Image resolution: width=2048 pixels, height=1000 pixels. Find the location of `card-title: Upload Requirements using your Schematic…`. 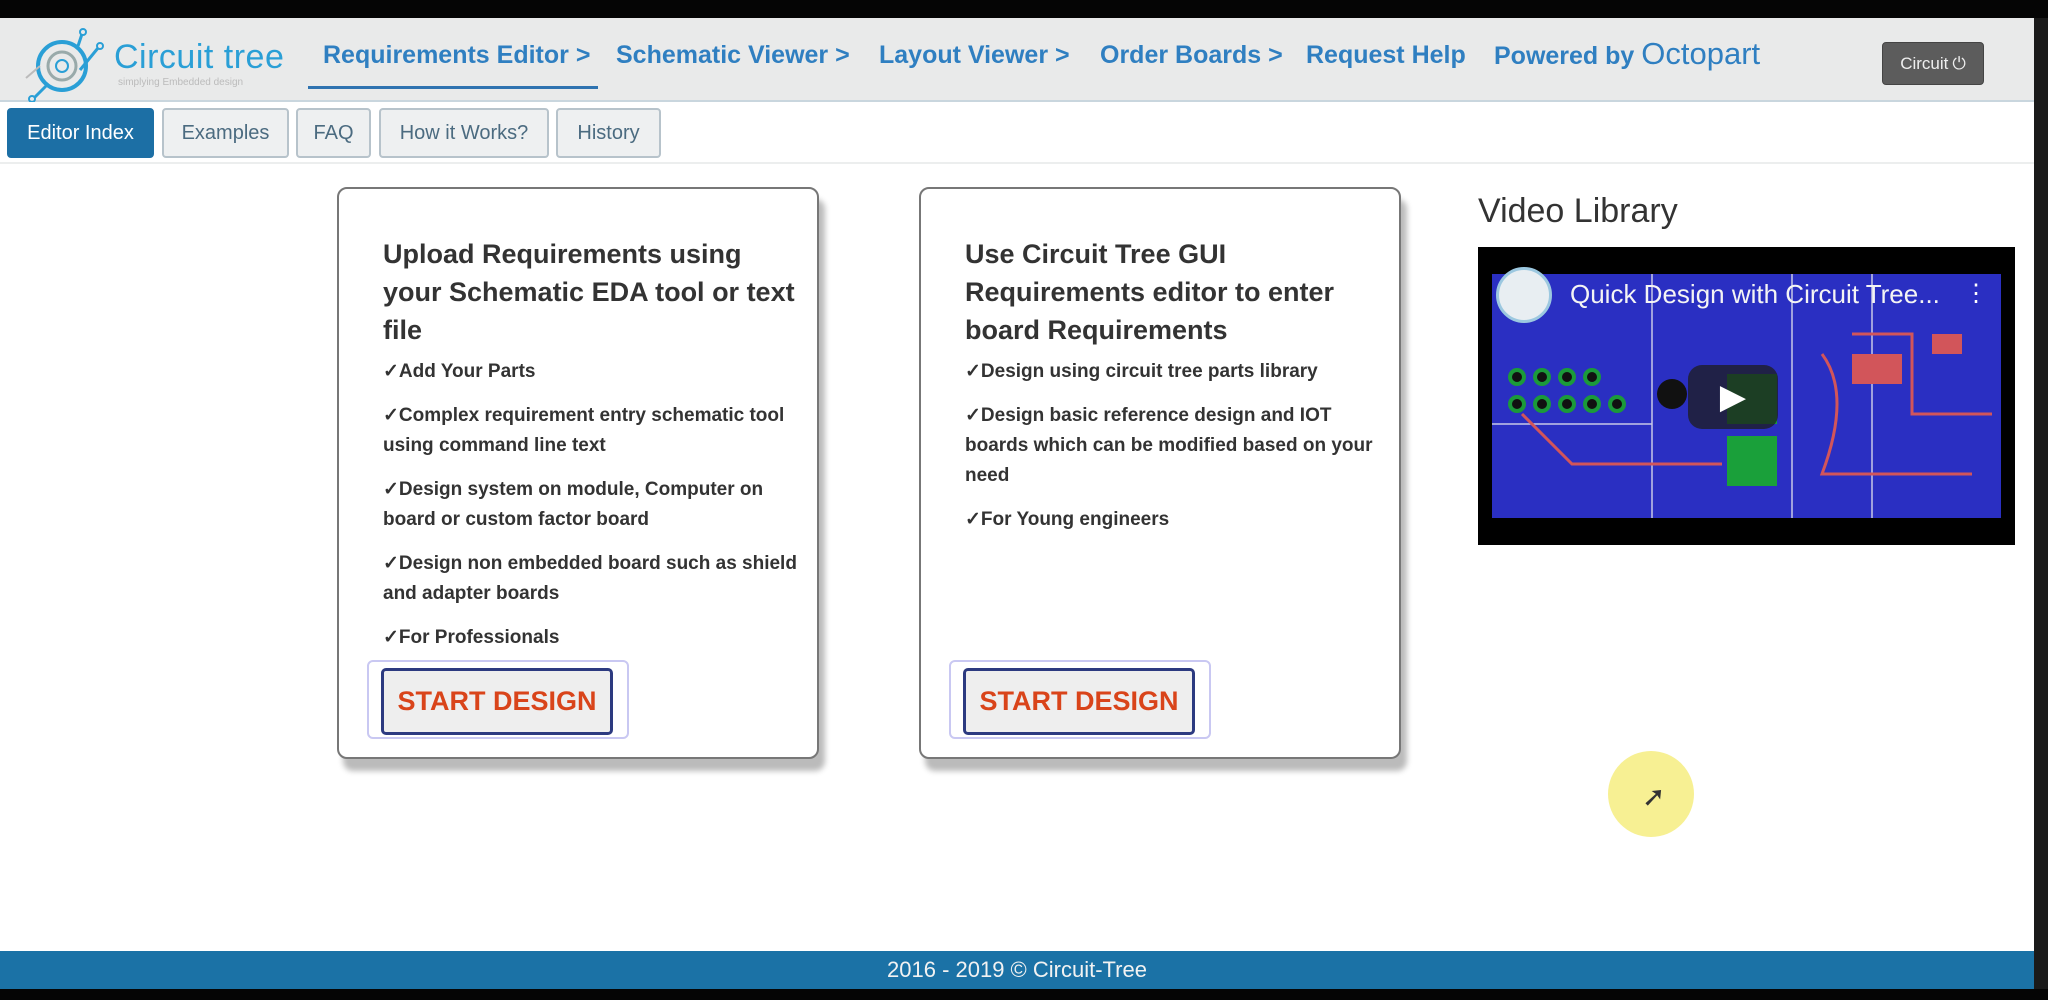

card-title: Upload Requirements using your Schematic… is located at coordinates (589, 292).